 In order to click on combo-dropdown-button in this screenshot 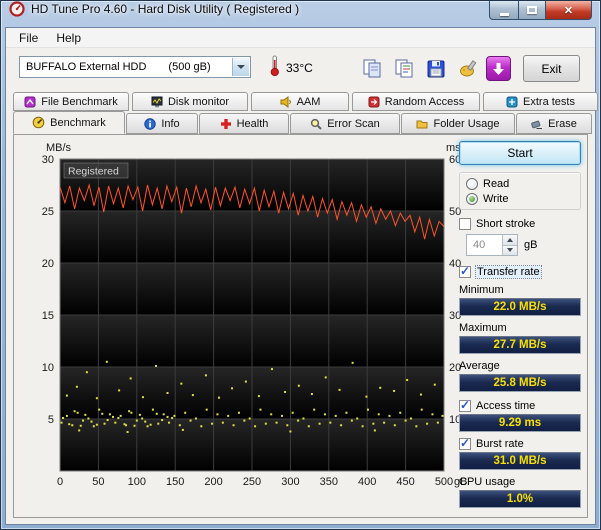, I will do `click(240, 67)`.